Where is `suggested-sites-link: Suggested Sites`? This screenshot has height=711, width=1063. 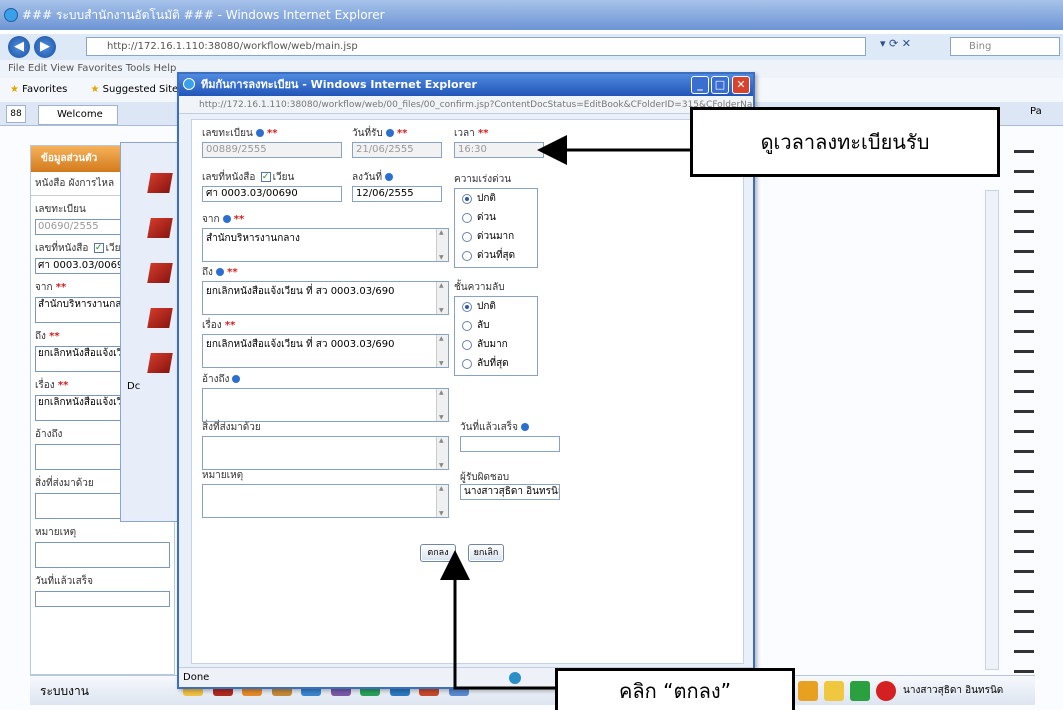 suggested-sites-link: Suggested Sites is located at coordinates (143, 89).